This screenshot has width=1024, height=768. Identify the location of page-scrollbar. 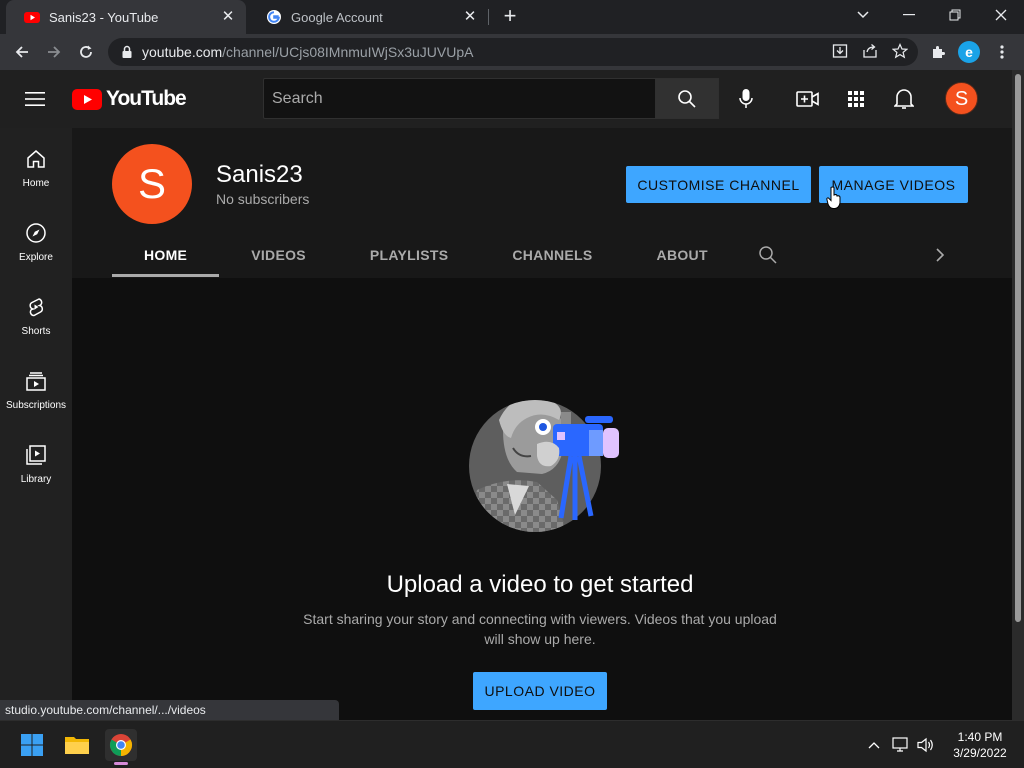
(1018, 395).